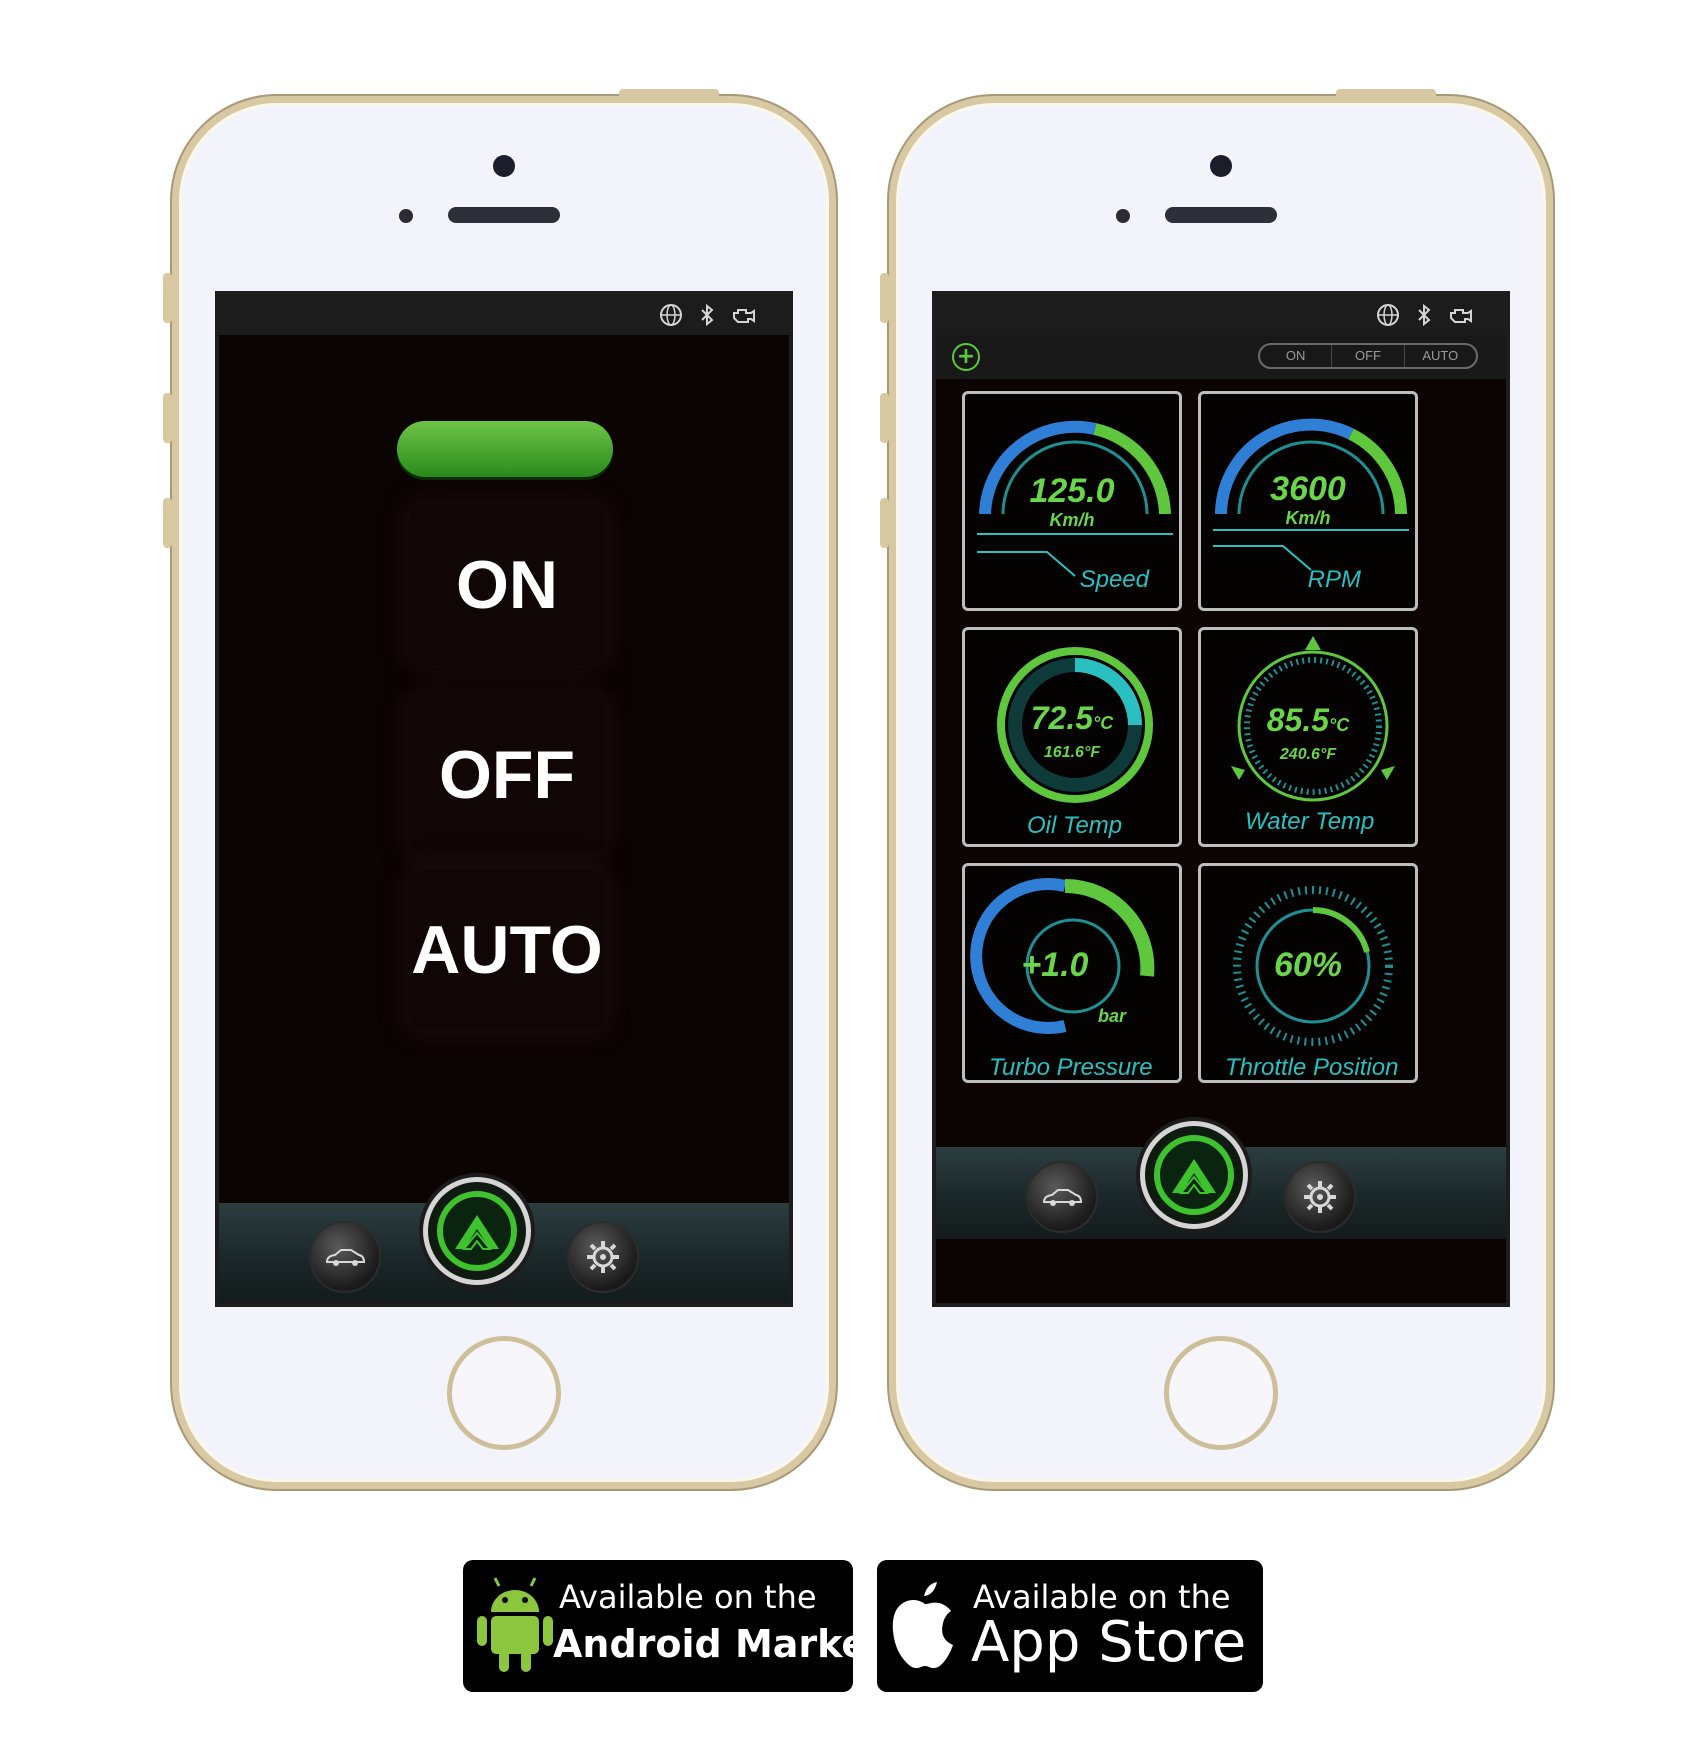 This screenshot has height=1750, width=1692. Describe the element at coordinates (1312, 1067) in the screenshot. I see `throttle-label: Throttle Position` at that location.